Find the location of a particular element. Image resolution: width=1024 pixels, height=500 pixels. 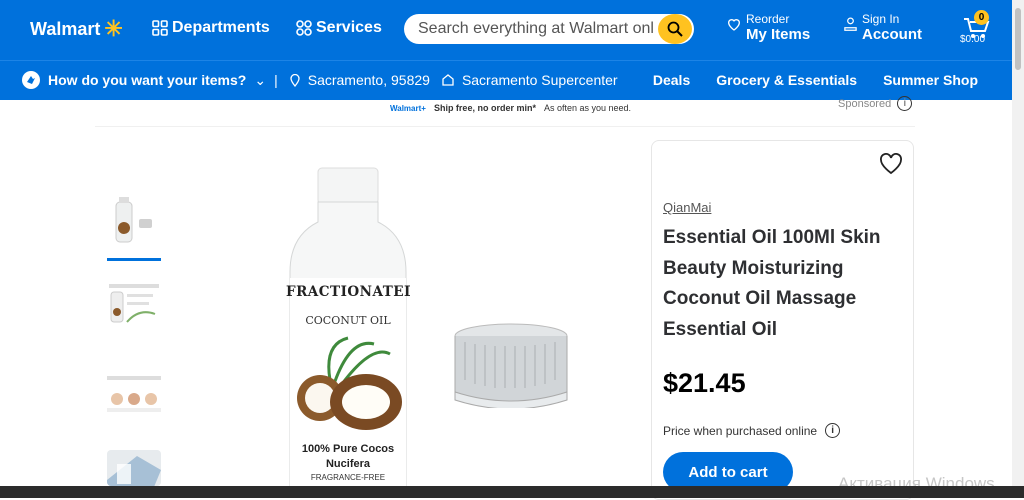

label-line-3: 100% Pure Cocos is located at coordinates (348, 449).